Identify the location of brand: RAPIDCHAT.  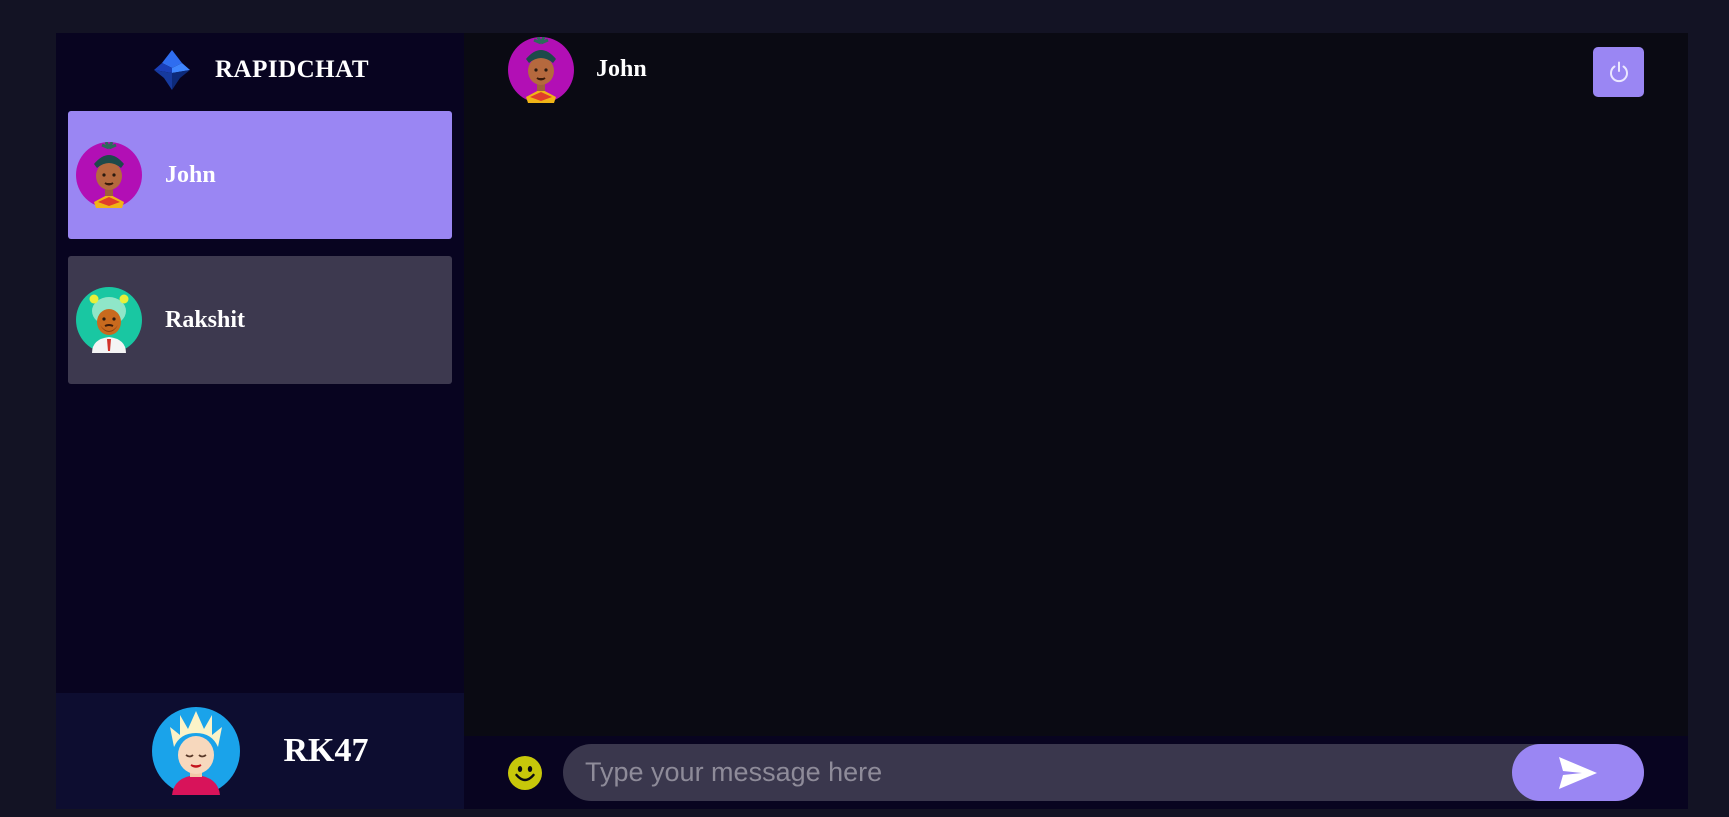
(260, 69).